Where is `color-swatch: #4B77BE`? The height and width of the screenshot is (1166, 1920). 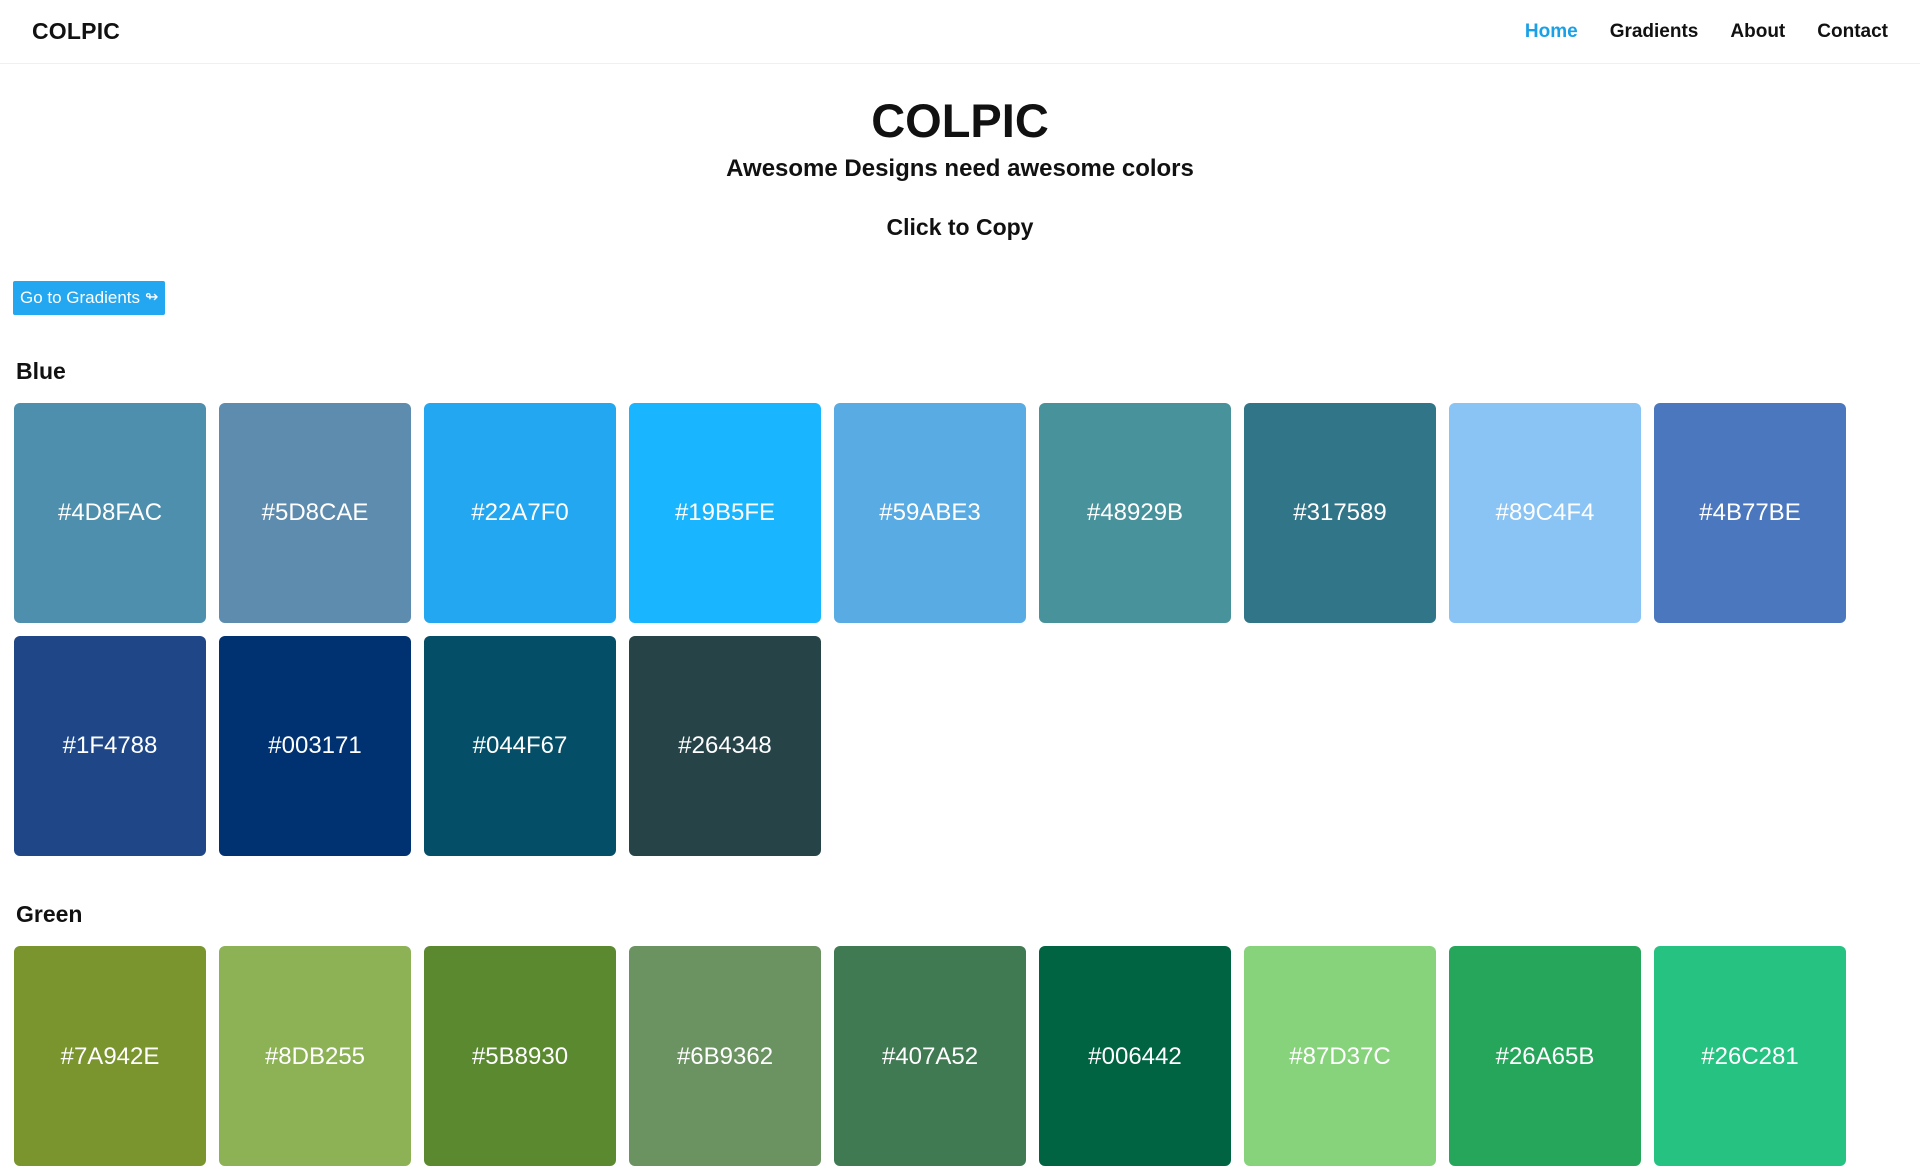 color-swatch: #4B77BE is located at coordinates (1750, 513).